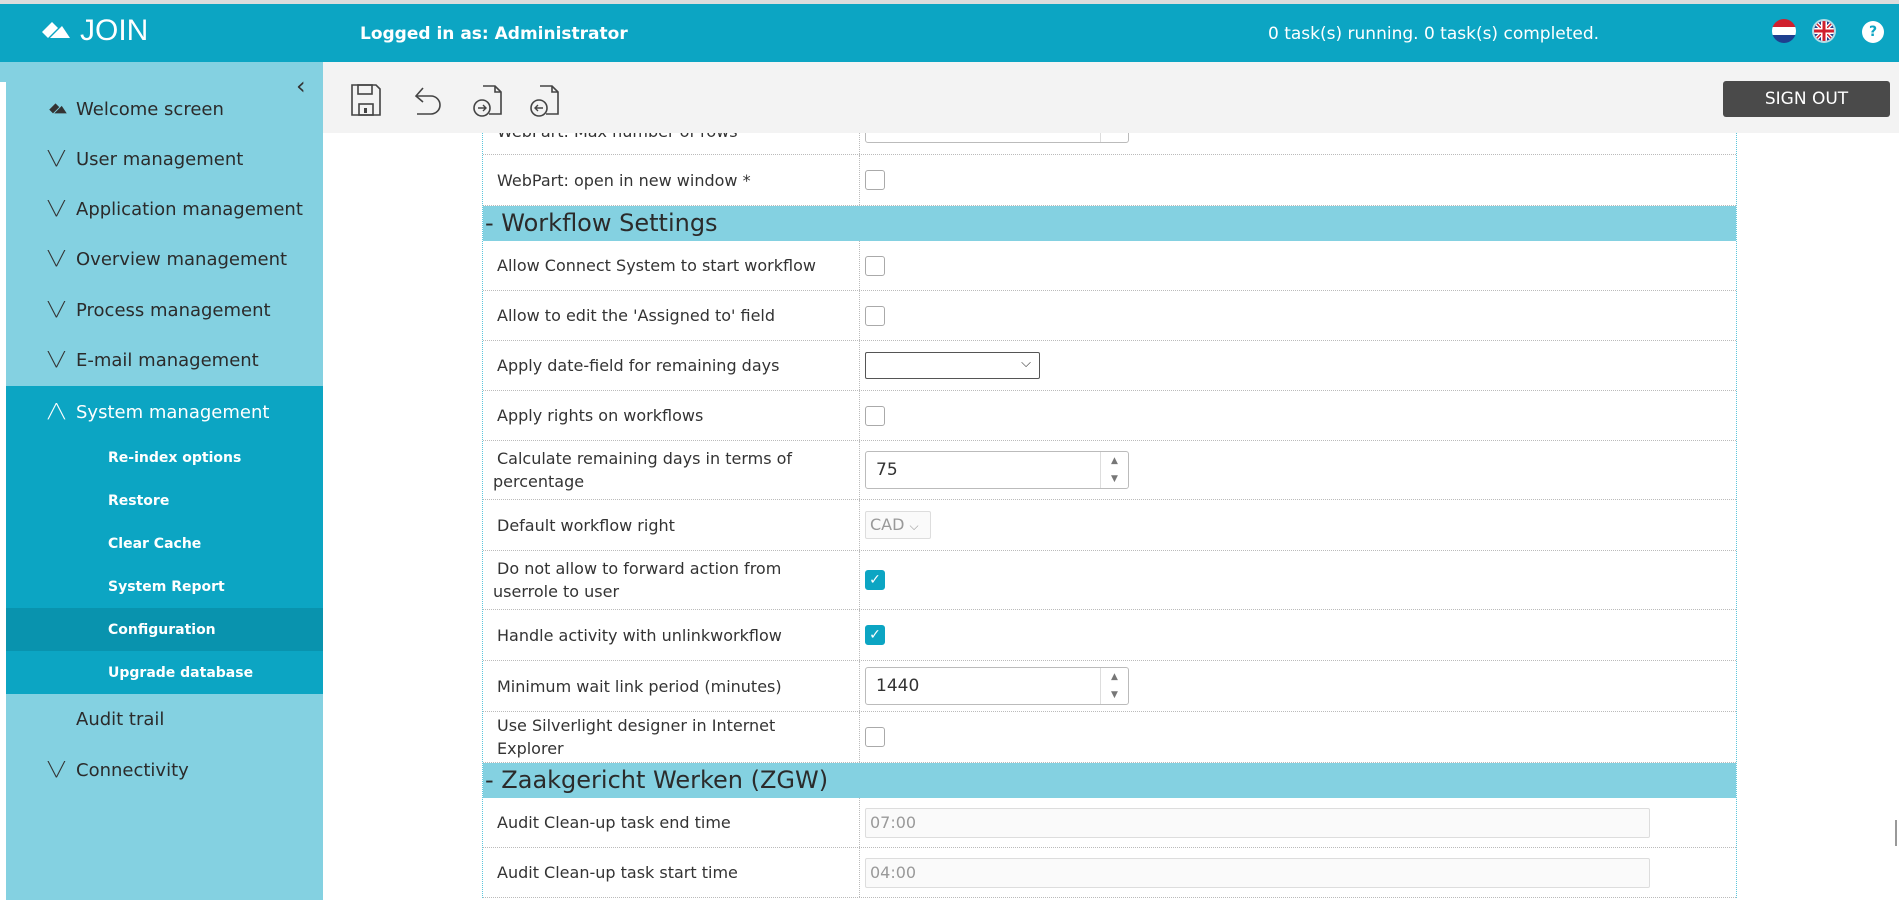 This screenshot has height=900, width=1899. I want to click on default-workflow-right-select: CAD ⌵, so click(898, 525).